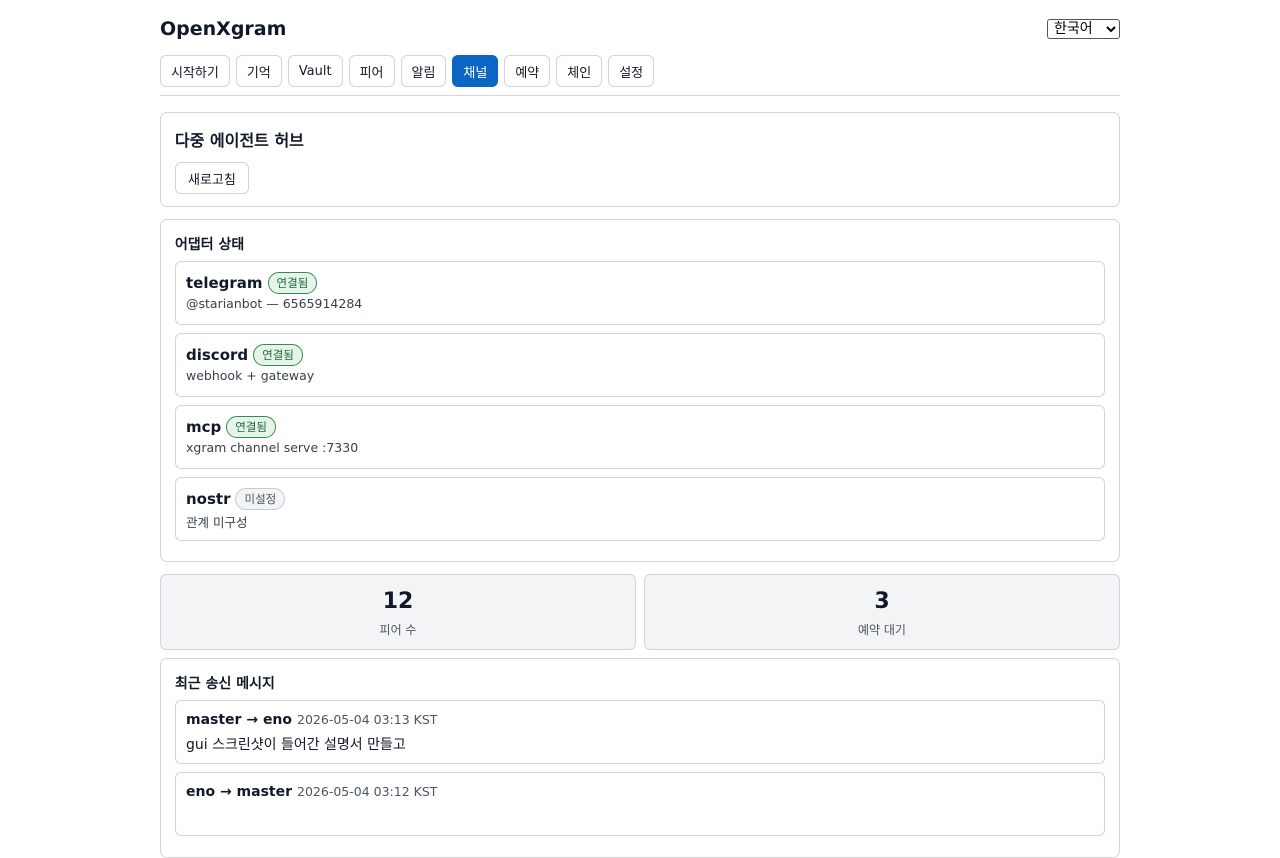 This screenshot has width=1280, height=858. What do you see at coordinates (239, 140) in the screenshot?
I see `hub-title: 다중 에이전트 허브` at bounding box center [239, 140].